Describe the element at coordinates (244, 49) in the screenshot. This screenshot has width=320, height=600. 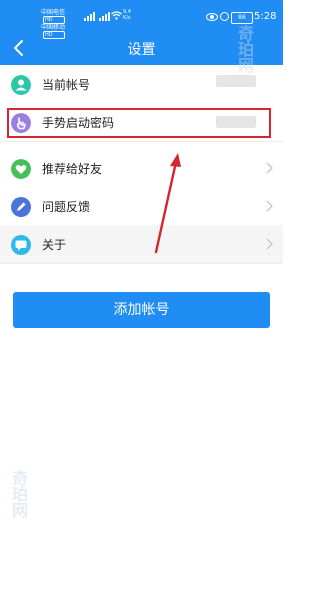
I see `watermark: 奇珀网` at that location.